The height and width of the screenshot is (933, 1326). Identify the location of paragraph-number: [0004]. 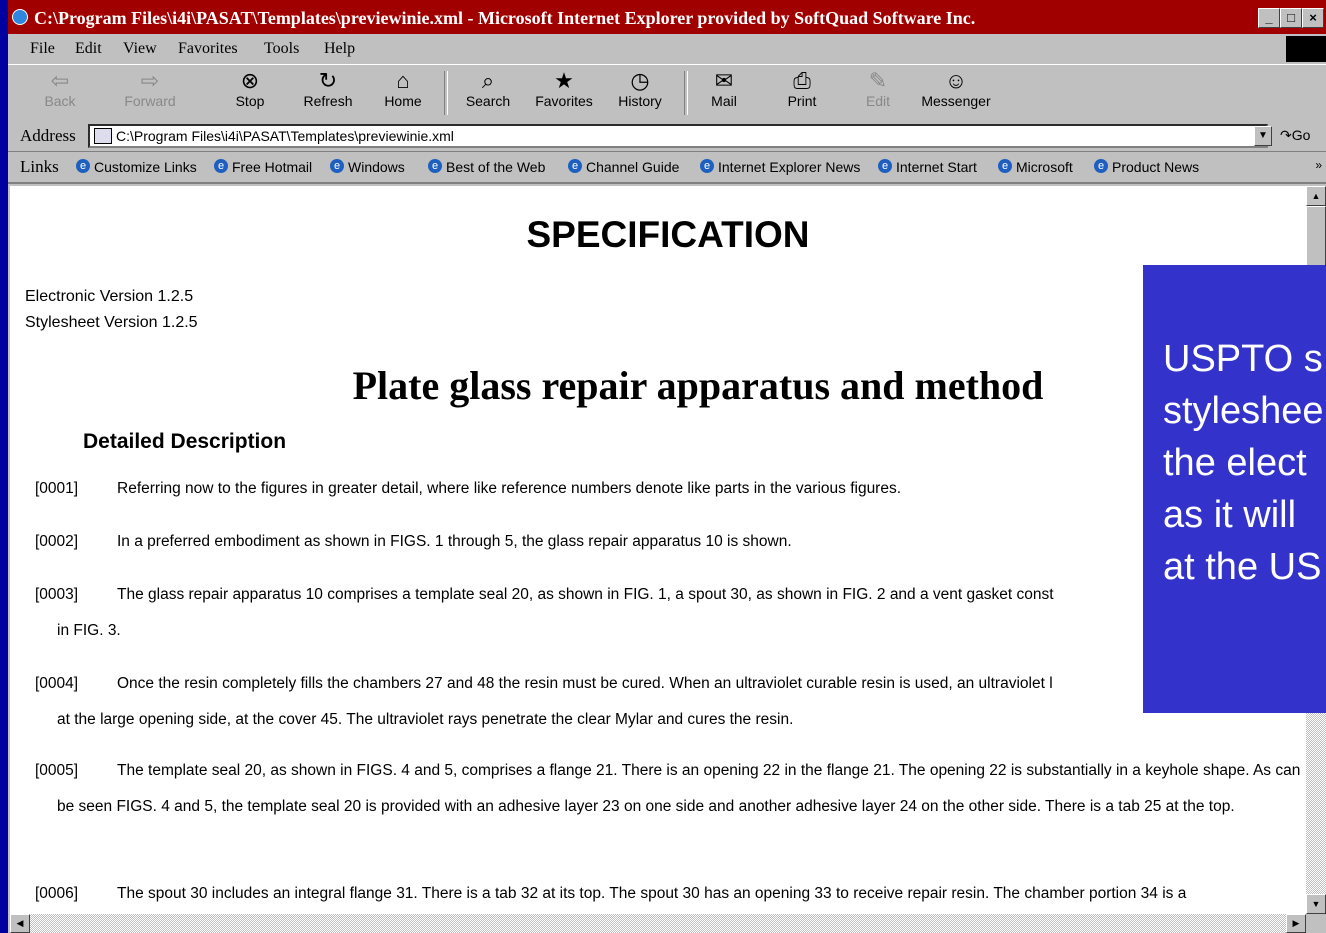
(57, 683).